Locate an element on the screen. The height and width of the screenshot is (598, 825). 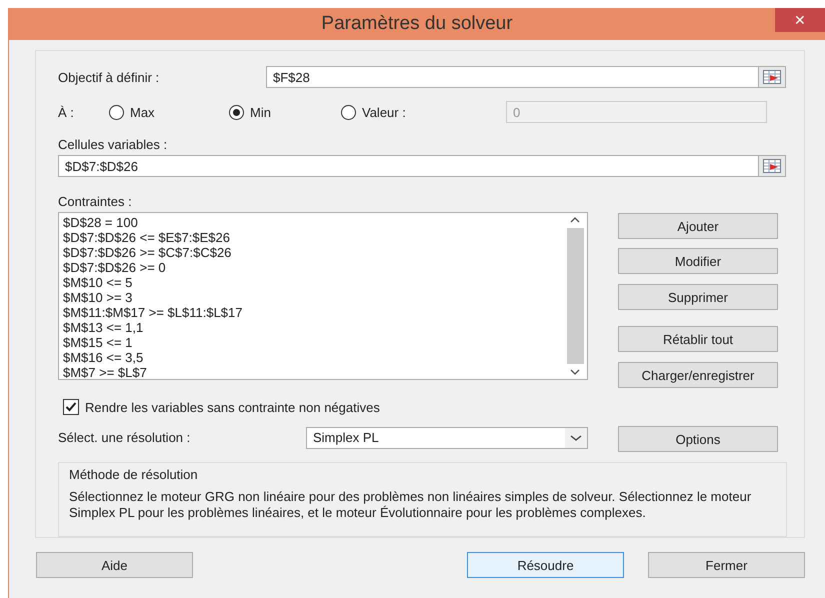
options-button: Options is located at coordinates (698, 439).